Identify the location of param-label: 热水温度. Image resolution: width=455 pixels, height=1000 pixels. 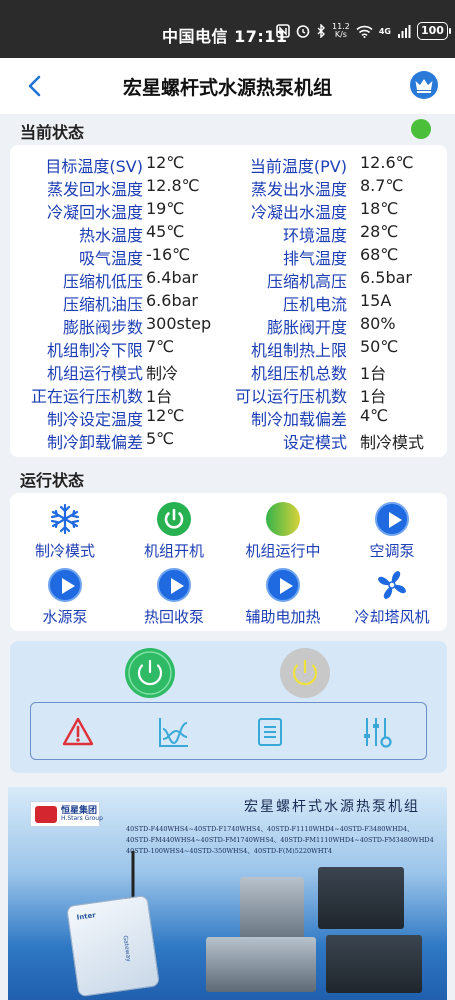
(110, 235).